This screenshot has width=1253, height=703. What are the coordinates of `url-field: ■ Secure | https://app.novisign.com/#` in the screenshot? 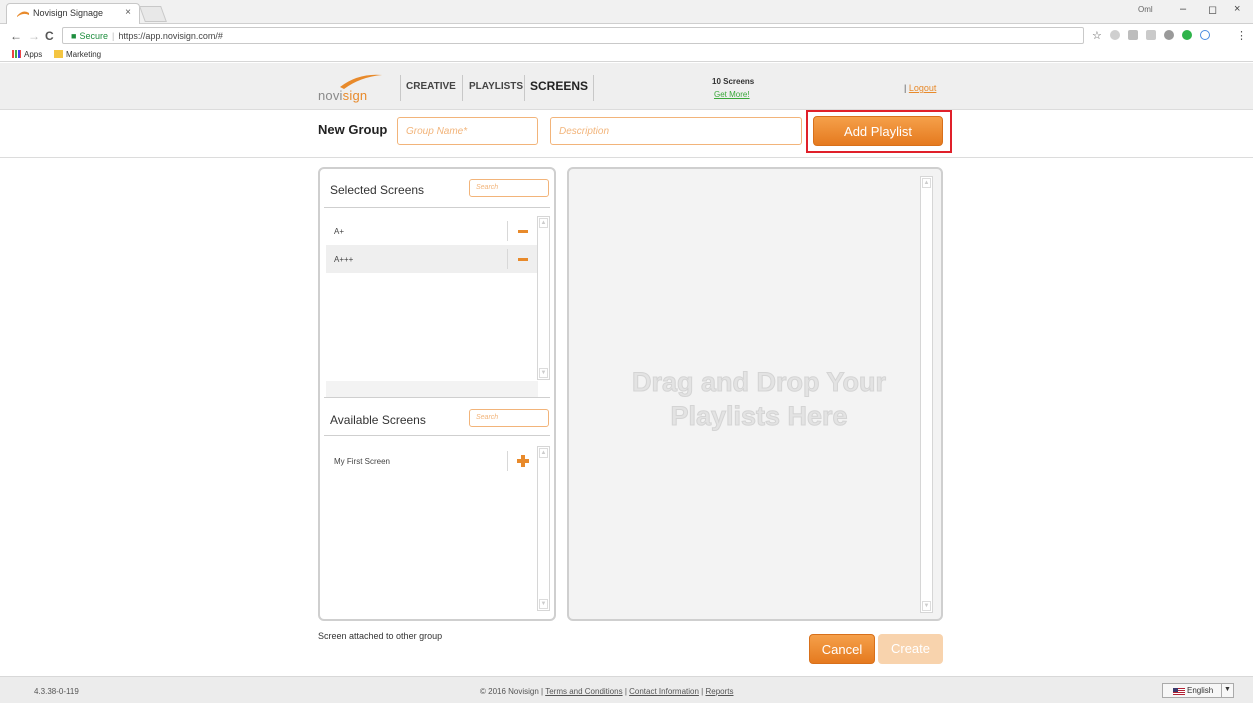 It's located at (573, 35).